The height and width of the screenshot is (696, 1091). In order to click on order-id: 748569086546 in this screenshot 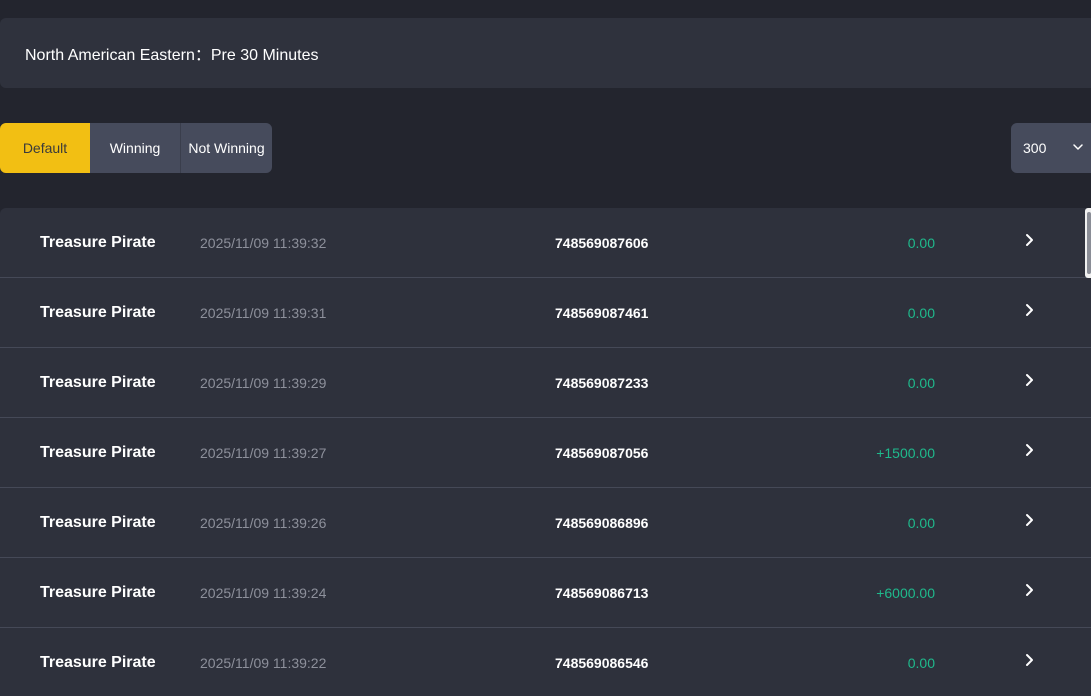, I will do `click(602, 663)`.